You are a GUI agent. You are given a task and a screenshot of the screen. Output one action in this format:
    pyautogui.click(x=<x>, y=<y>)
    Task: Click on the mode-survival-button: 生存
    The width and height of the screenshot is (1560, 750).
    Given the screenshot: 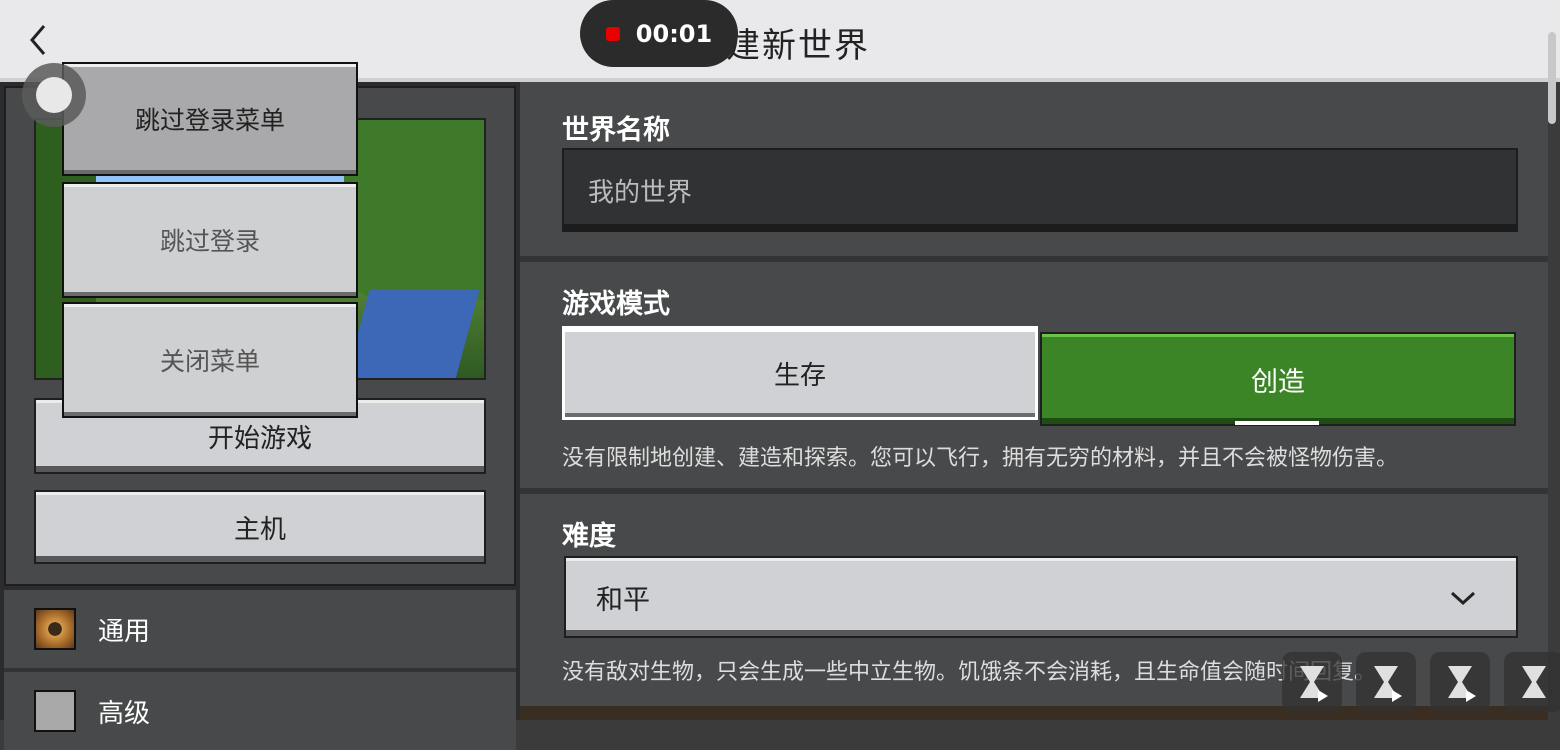 What is the action you would take?
    pyautogui.click(x=800, y=373)
    